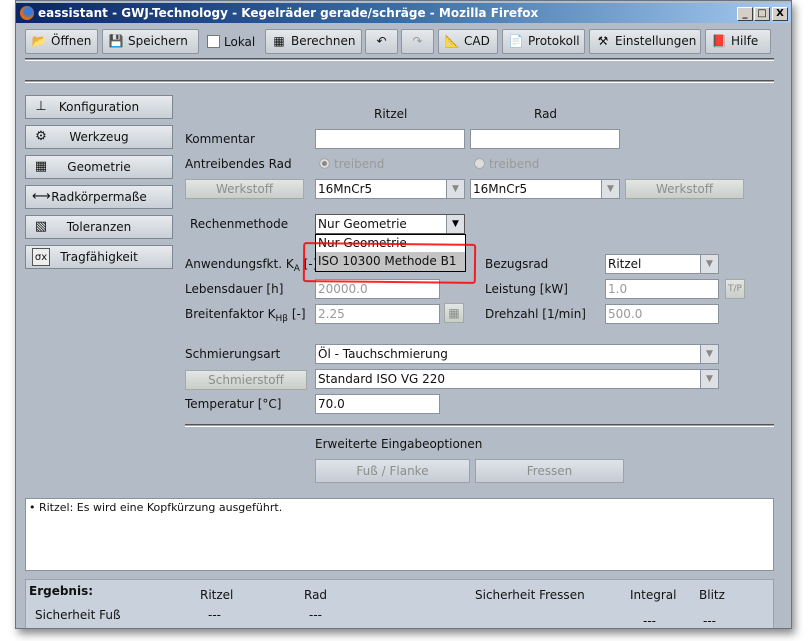  What do you see at coordinates (39, 41) in the screenshot?
I see `open-folder-icon: 📂` at bounding box center [39, 41].